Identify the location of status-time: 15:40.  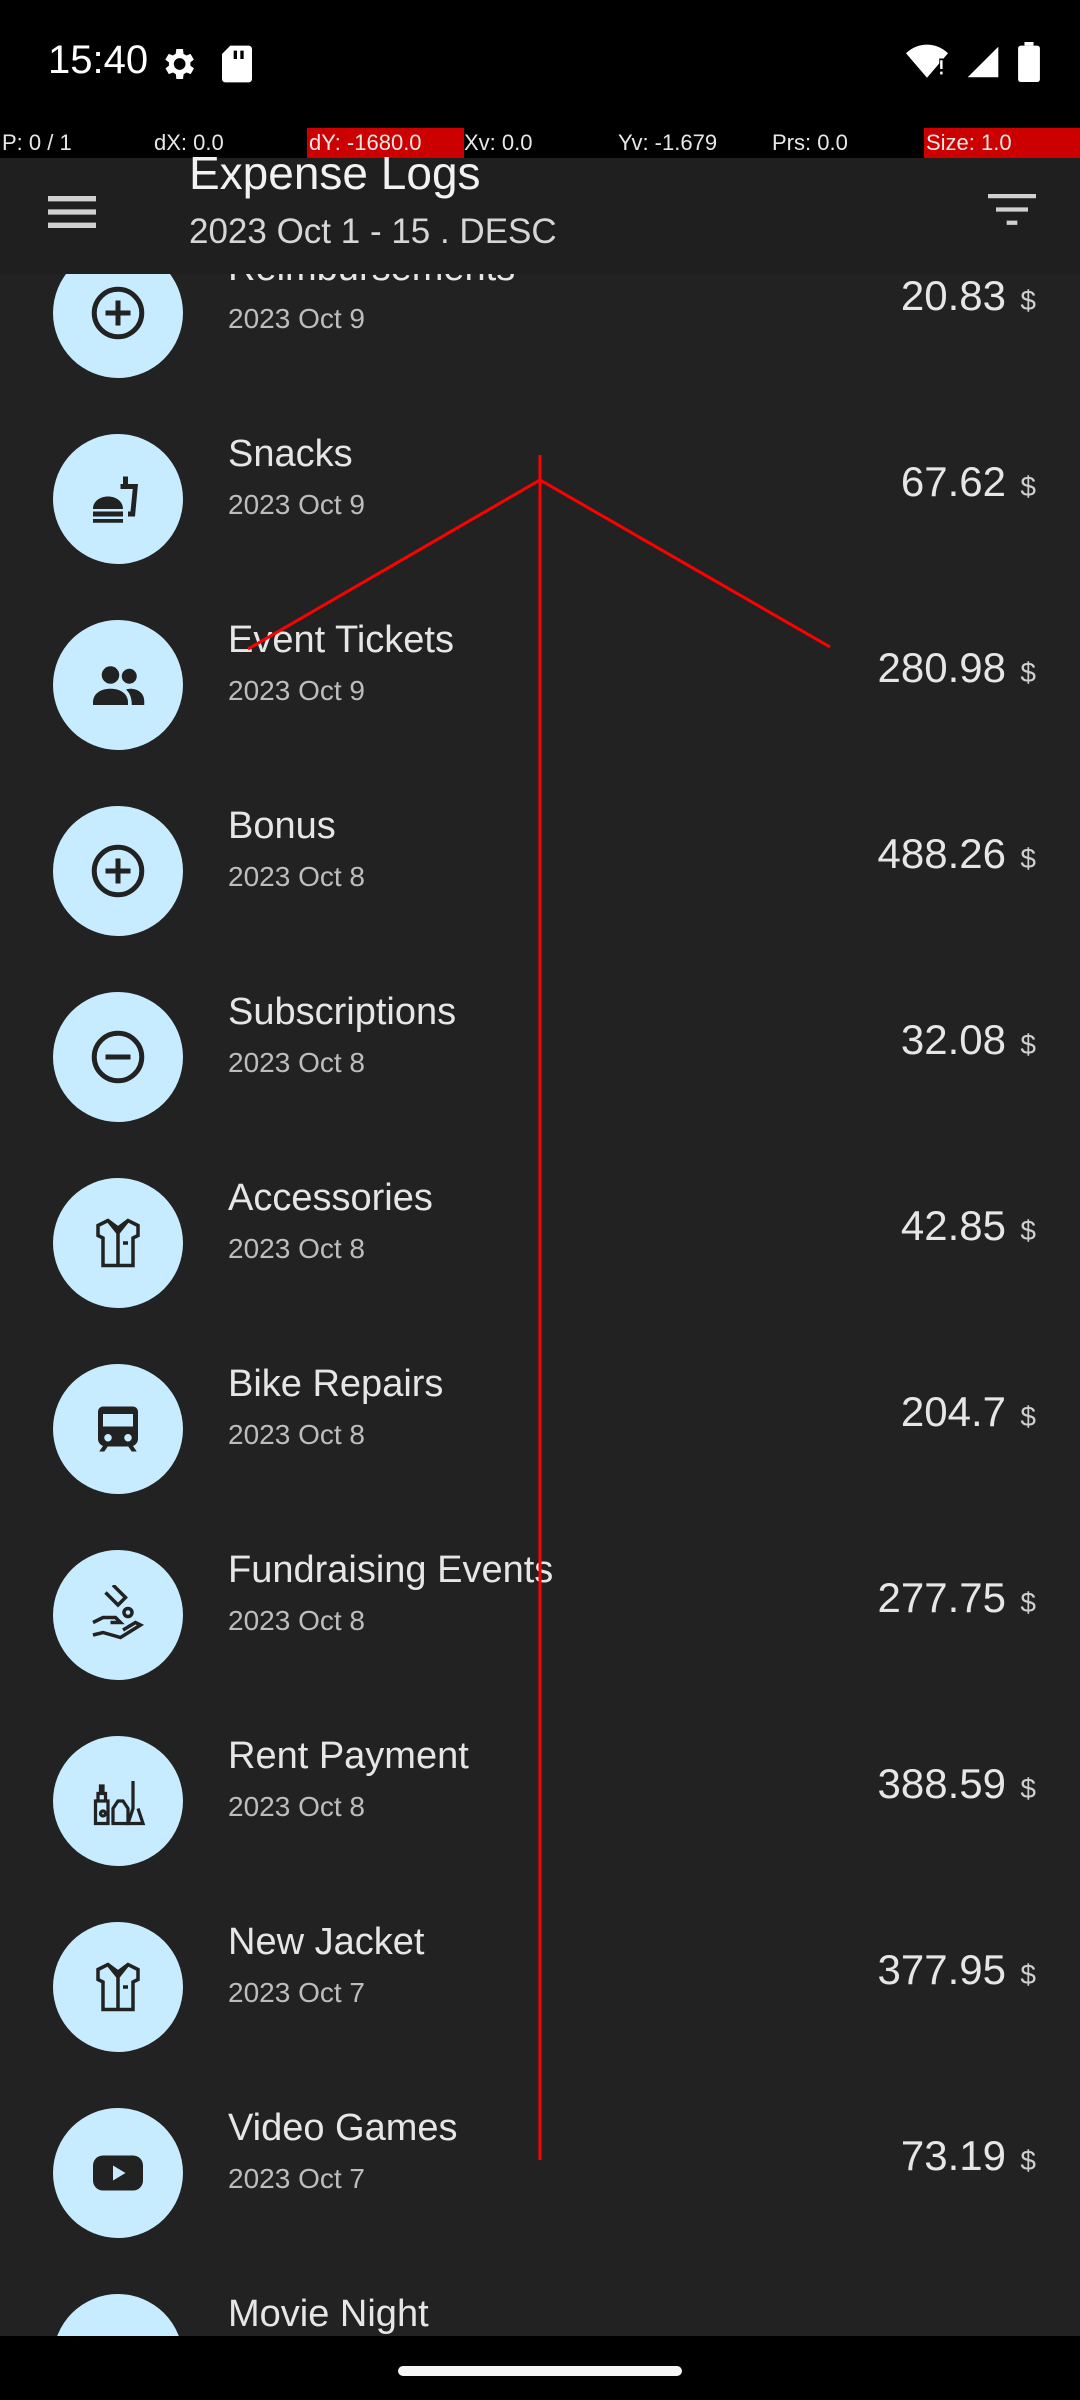
(98, 60).